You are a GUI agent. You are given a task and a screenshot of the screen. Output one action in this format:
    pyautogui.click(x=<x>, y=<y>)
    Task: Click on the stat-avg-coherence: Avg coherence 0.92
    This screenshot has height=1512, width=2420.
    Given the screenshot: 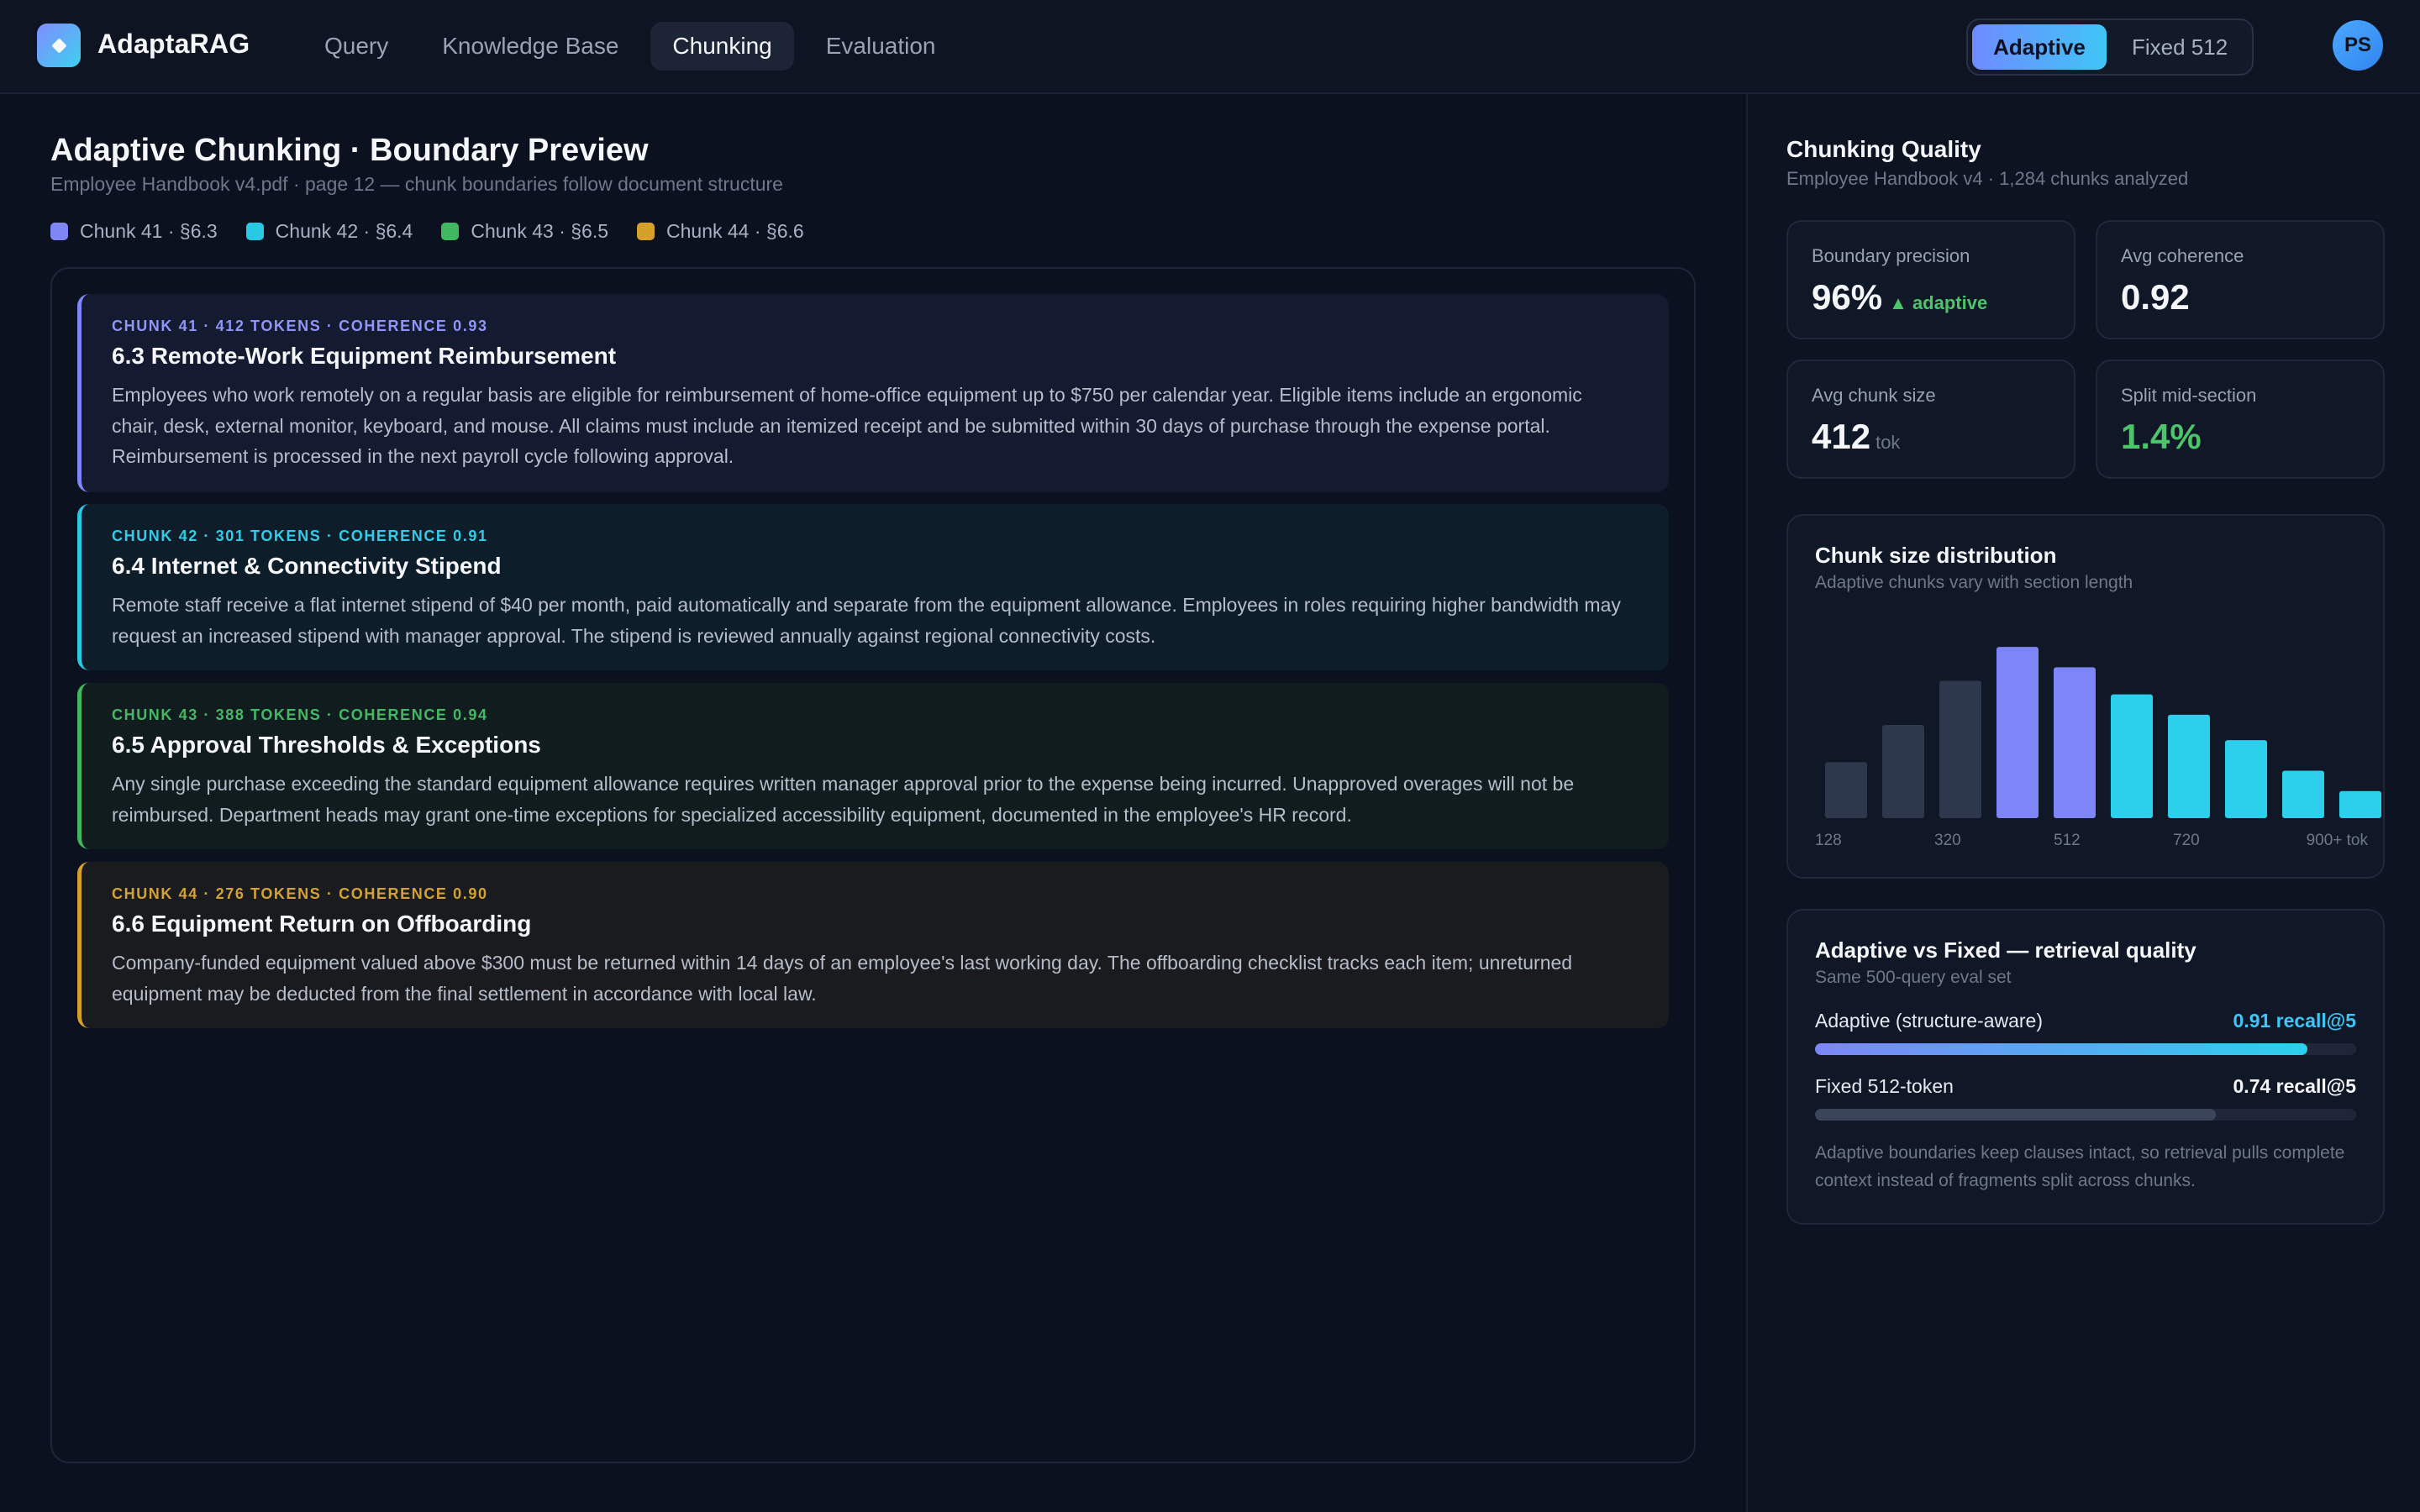 What is the action you would take?
    pyautogui.click(x=2240, y=279)
    